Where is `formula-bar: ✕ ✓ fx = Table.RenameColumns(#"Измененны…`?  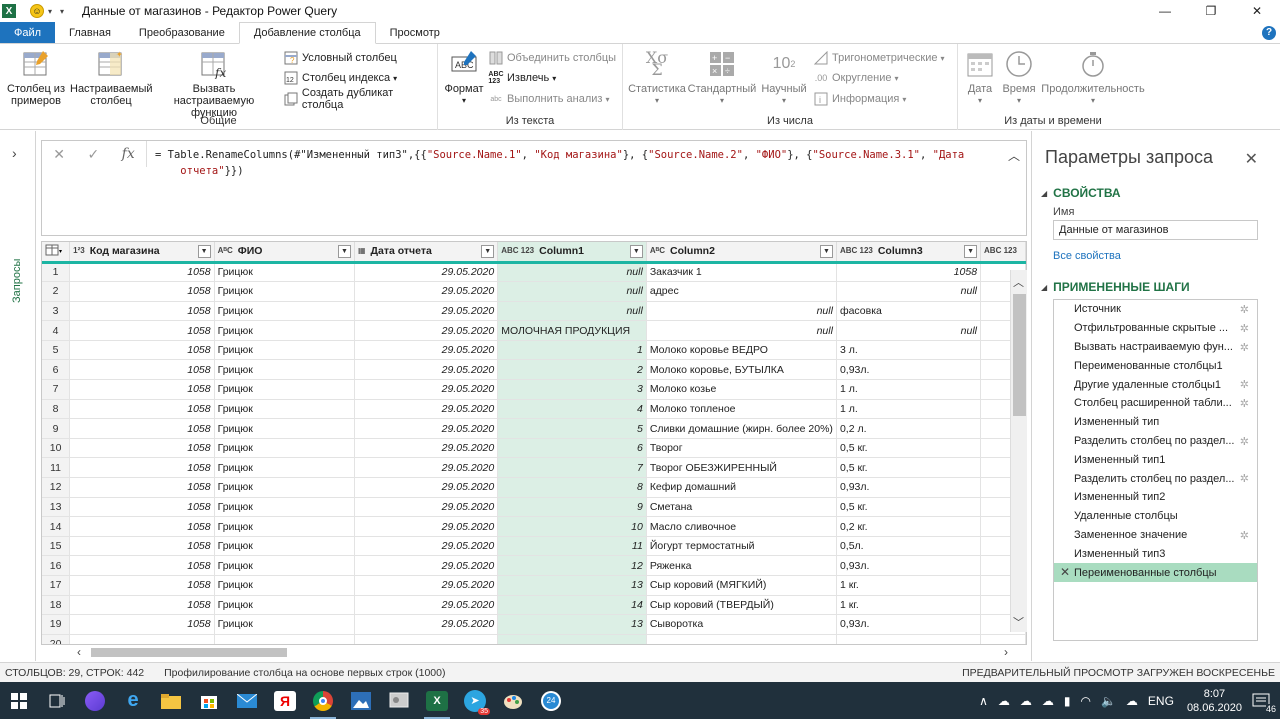 formula-bar: ✕ ✓ fx = Table.RenameColumns(#"Измененны… is located at coordinates (534, 188).